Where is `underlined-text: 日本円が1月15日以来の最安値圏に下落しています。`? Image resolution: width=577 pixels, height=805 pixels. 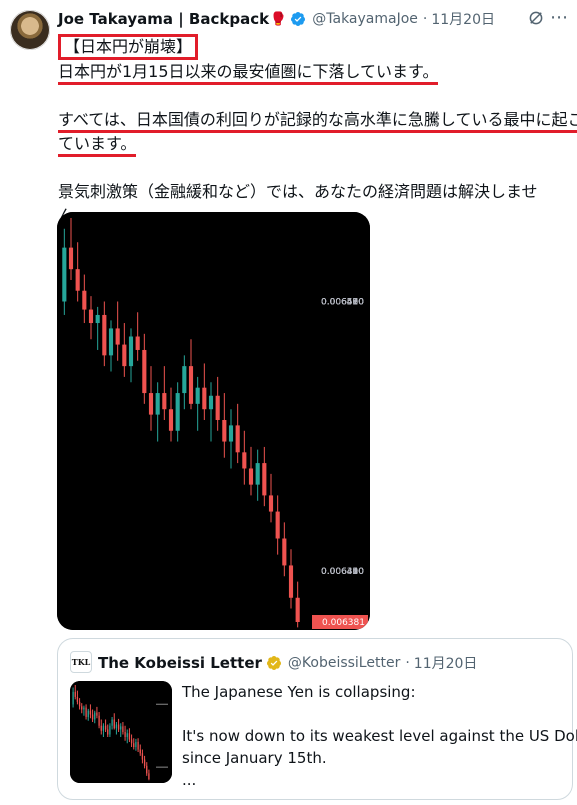 underlined-text: 日本円が1月15日以来の最安値圏に下落しています。 is located at coordinates (248, 73).